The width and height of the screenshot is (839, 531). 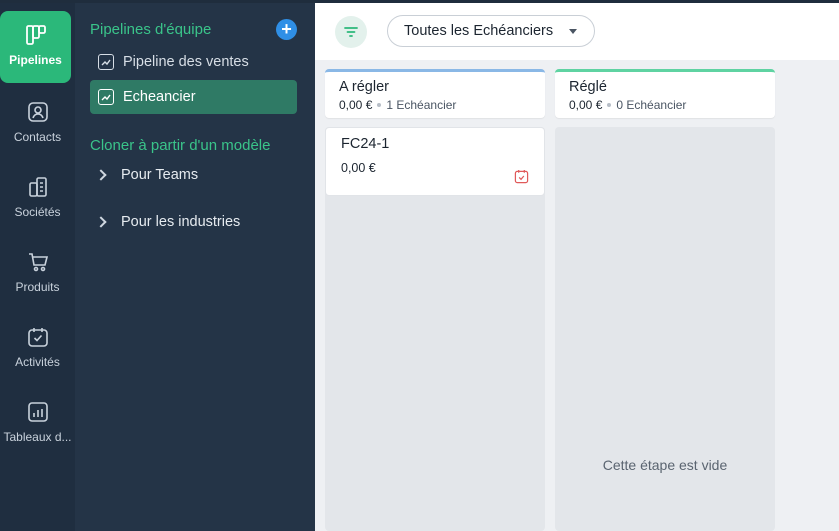 I want to click on add-pipeline-button: +, so click(x=286, y=29).